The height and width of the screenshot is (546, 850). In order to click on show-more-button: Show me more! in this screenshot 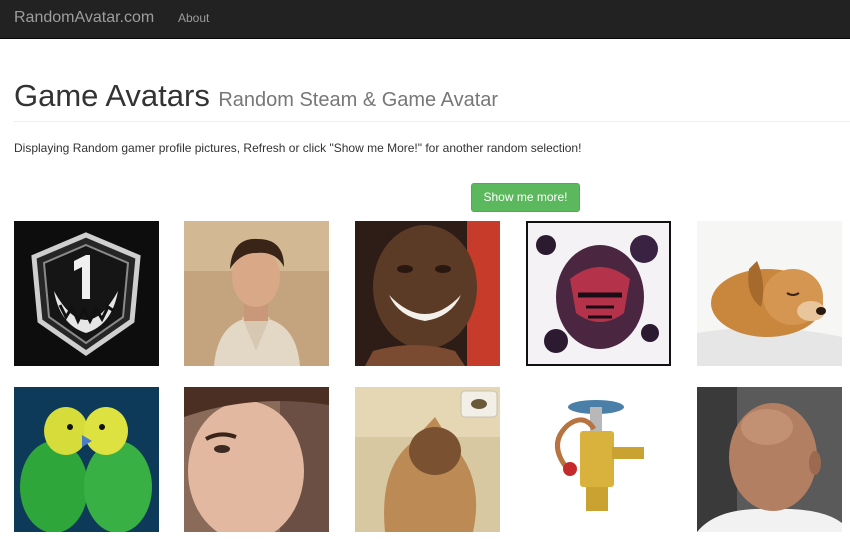, I will do `click(525, 197)`.